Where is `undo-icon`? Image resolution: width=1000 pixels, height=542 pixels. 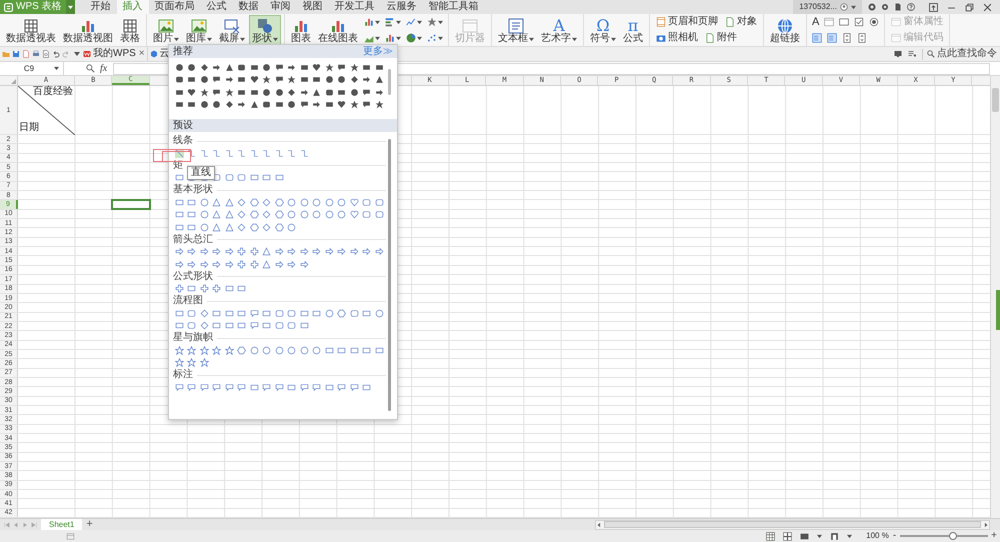
undo-icon is located at coordinates (56, 54).